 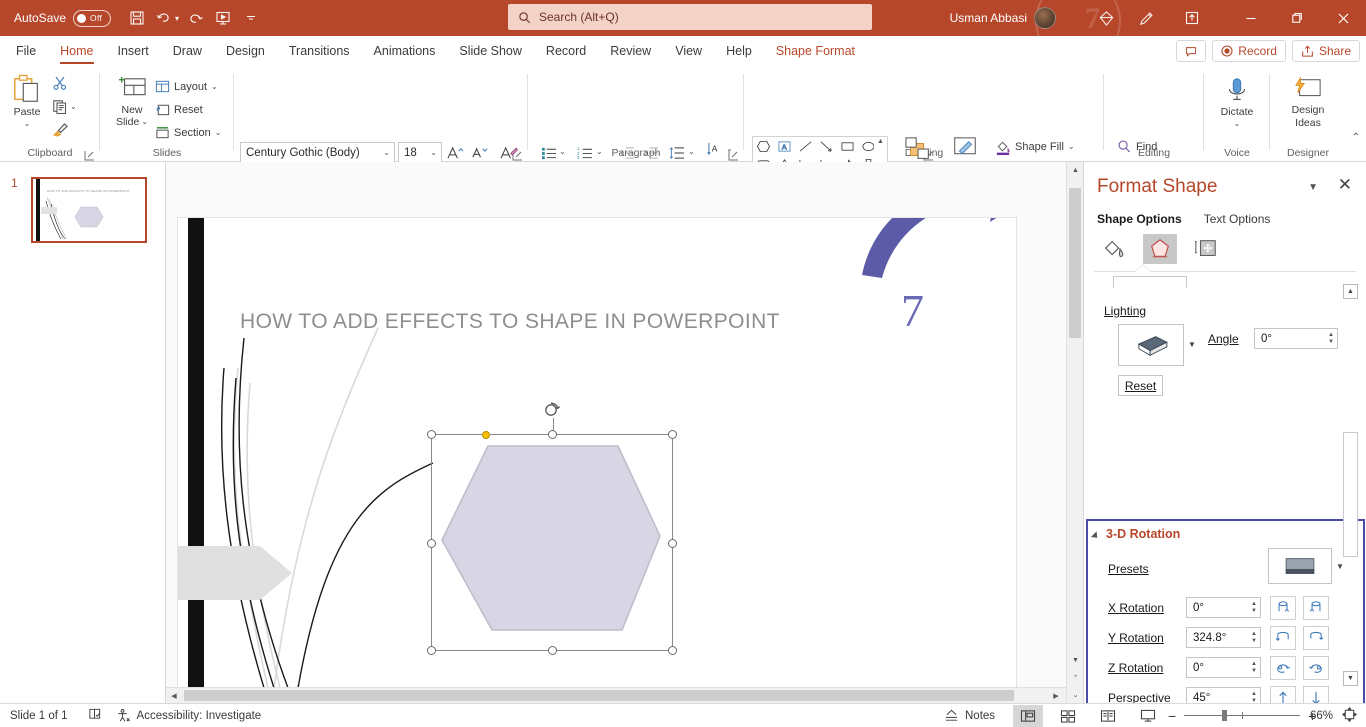 What do you see at coordinates (27, 124) in the screenshot?
I see `paste-chevron-icon: ⌄` at bounding box center [27, 124].